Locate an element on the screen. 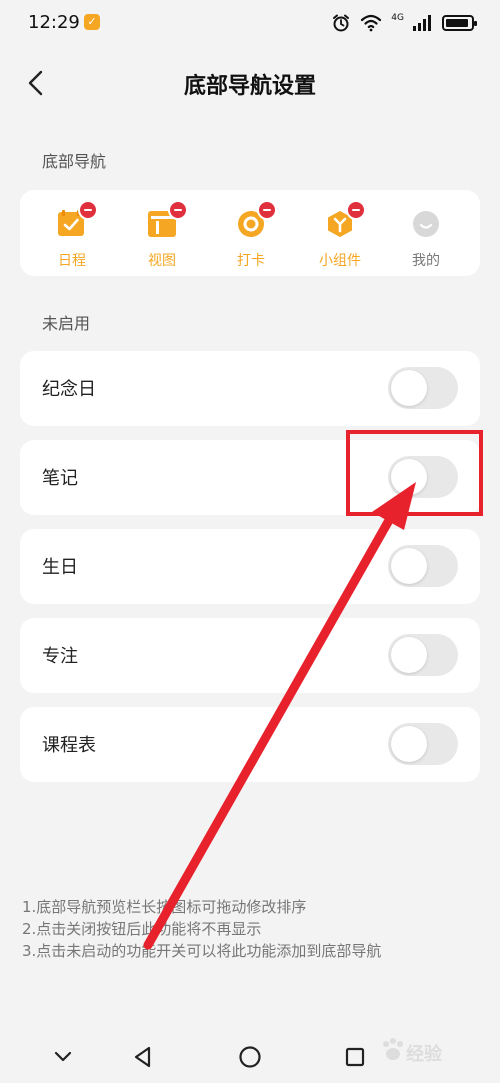  feature-row-birthday: 生日 is located at coordinates (250, 566).